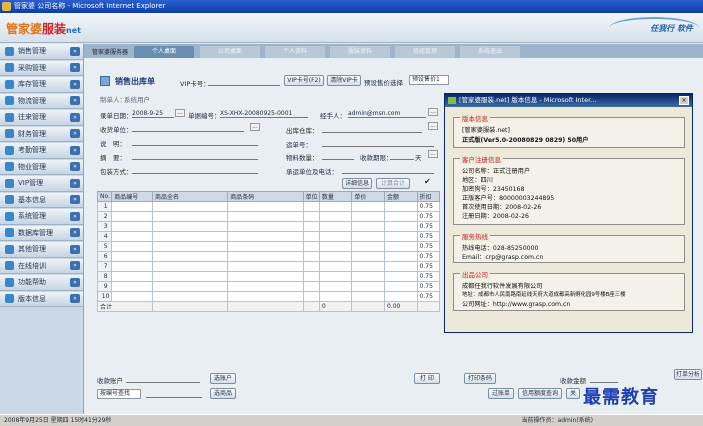  I want to click on summary-input, so click(195, 141).